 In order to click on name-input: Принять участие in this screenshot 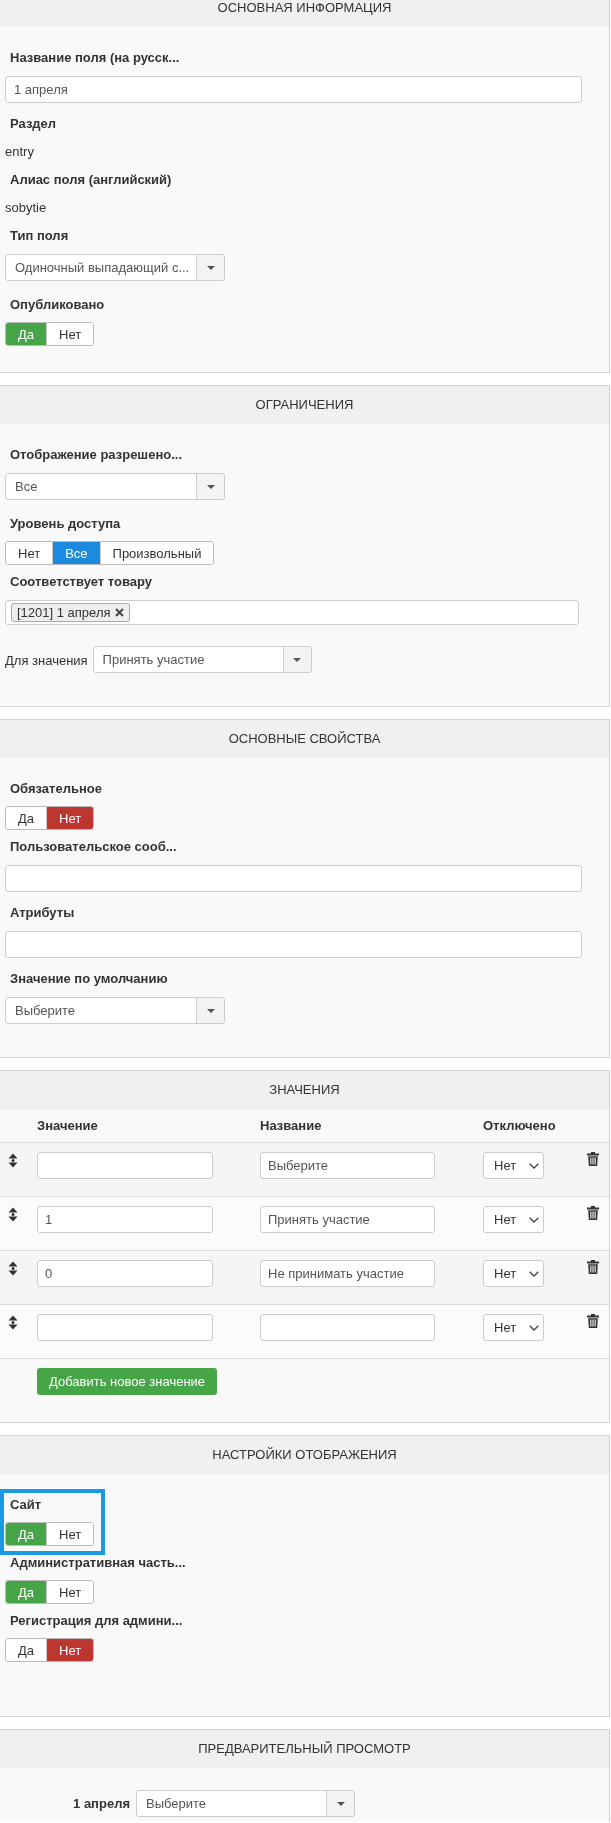, I will do `click(347, 1219)`.